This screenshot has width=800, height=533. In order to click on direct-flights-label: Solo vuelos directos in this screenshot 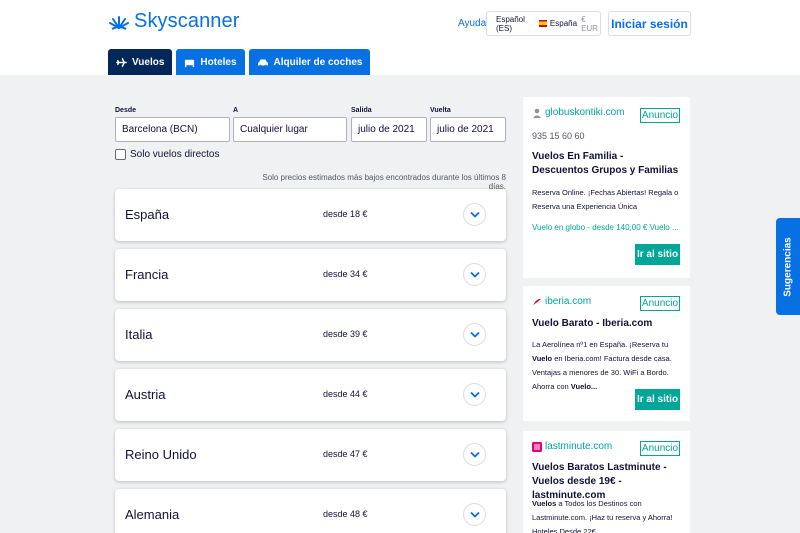, I will do `click(175, 154)`.